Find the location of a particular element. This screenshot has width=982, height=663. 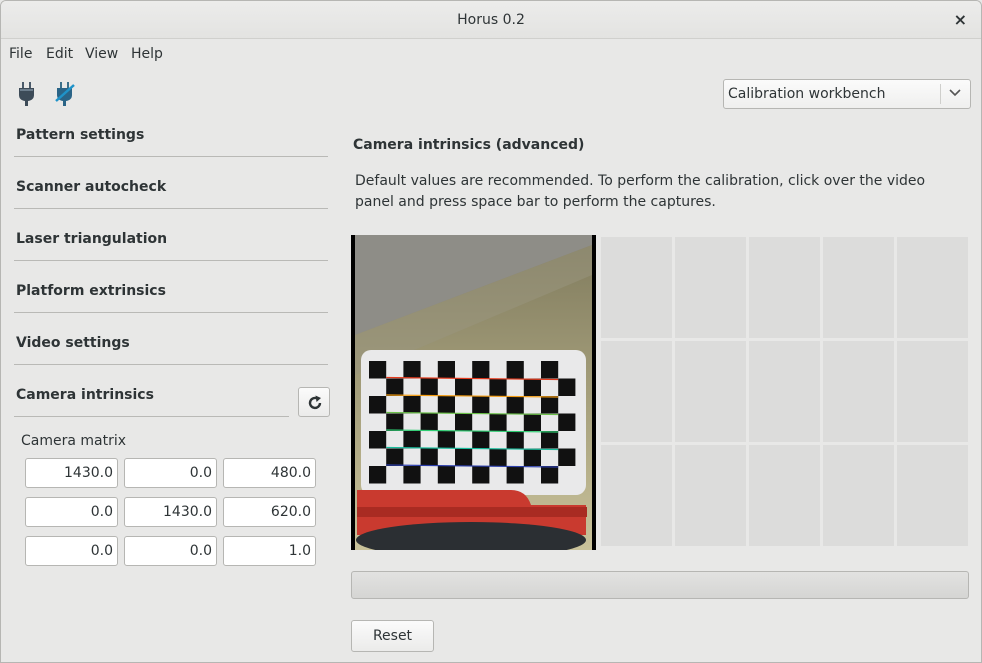

menubar: File Edit View Help is located at coordinates (491, 54).